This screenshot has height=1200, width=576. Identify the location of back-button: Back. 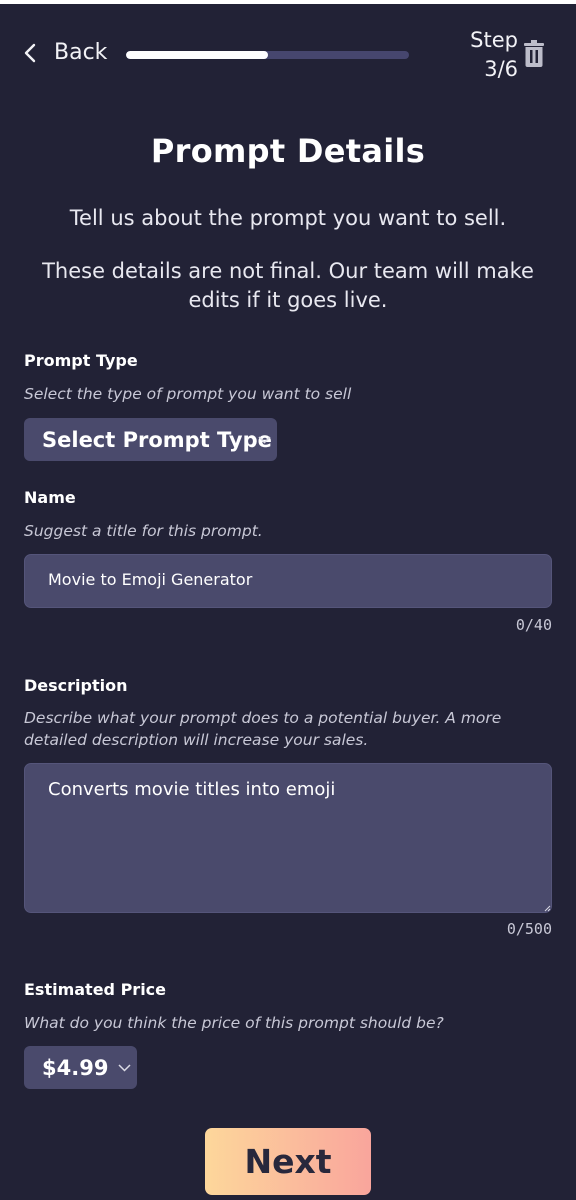
(64, 52).